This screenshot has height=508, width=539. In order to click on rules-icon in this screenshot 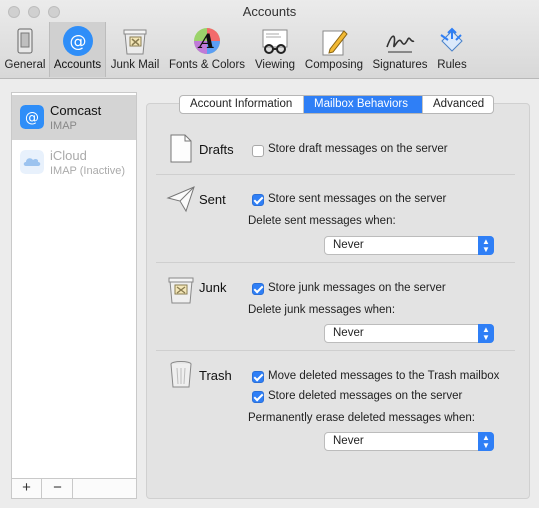, I will do `click(451, 39)`.